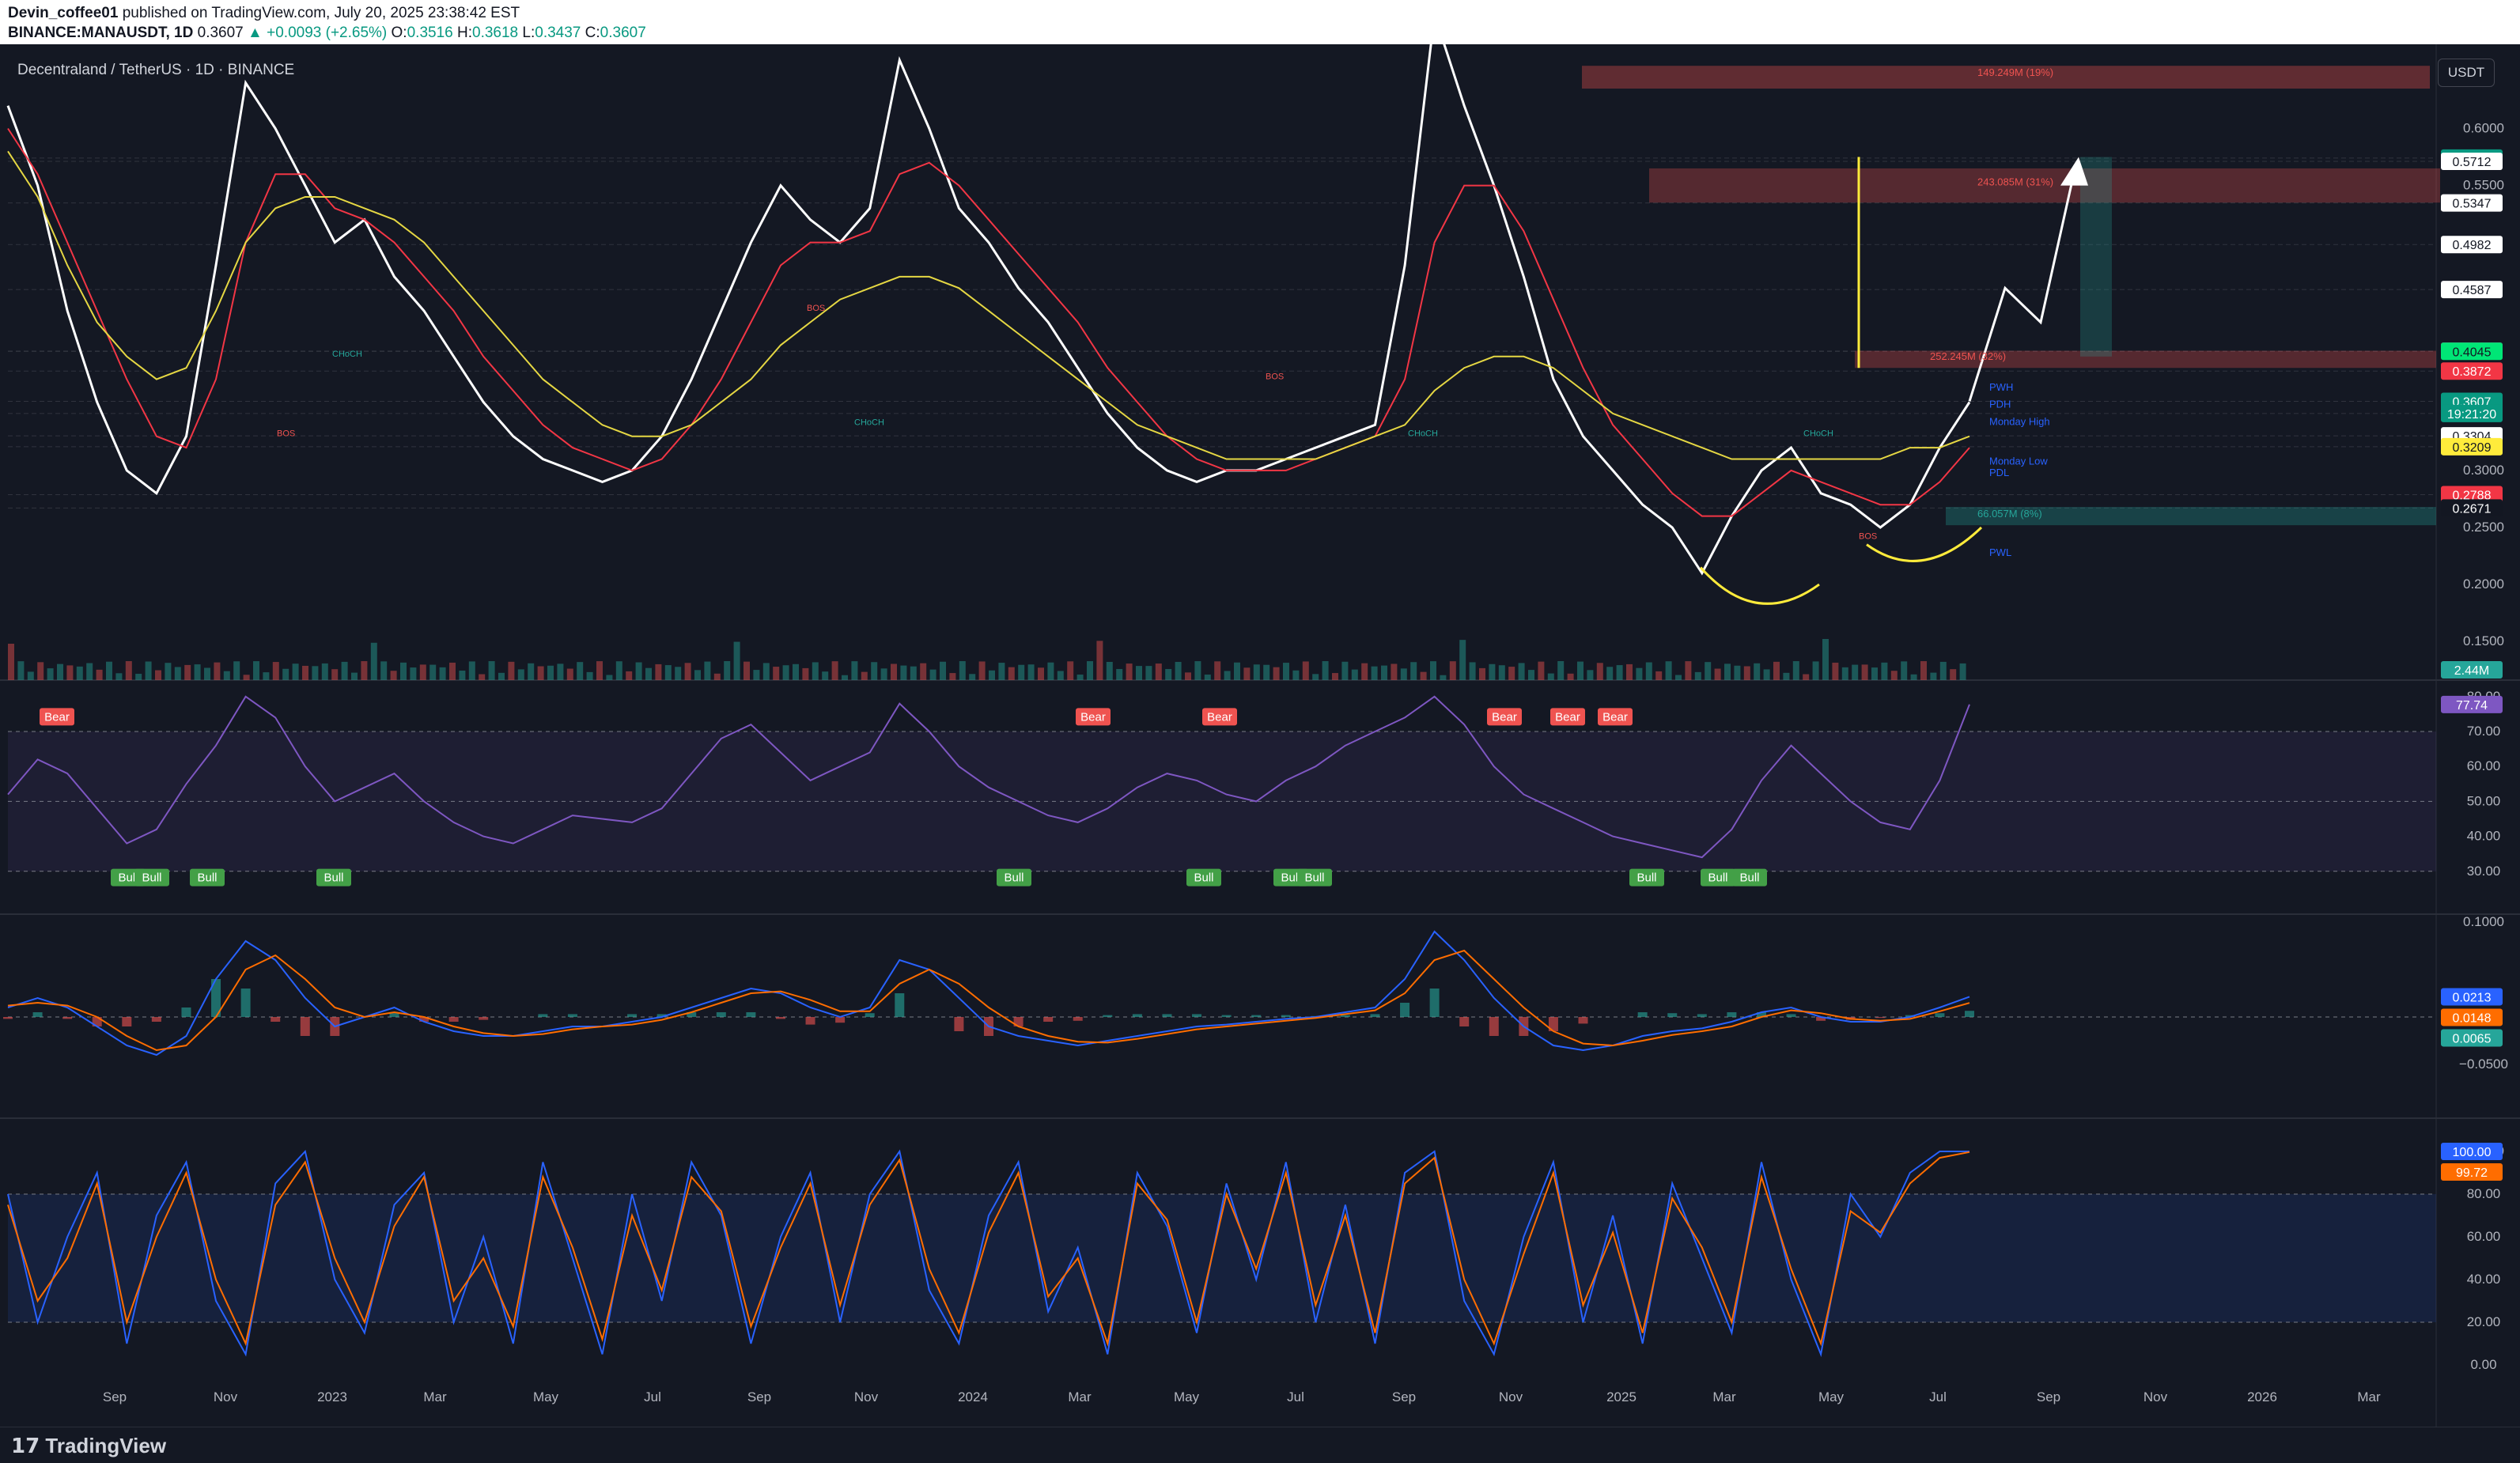  I want to click on price-axis-tick: 0.1500, so click(2483, 640).